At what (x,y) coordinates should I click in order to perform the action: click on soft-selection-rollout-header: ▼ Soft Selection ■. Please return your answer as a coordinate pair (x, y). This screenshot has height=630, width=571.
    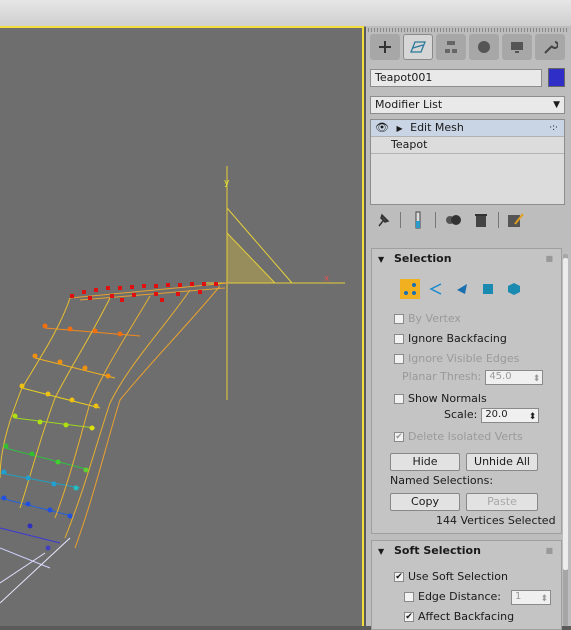
    Looking at the image, I should click on (466, 551).